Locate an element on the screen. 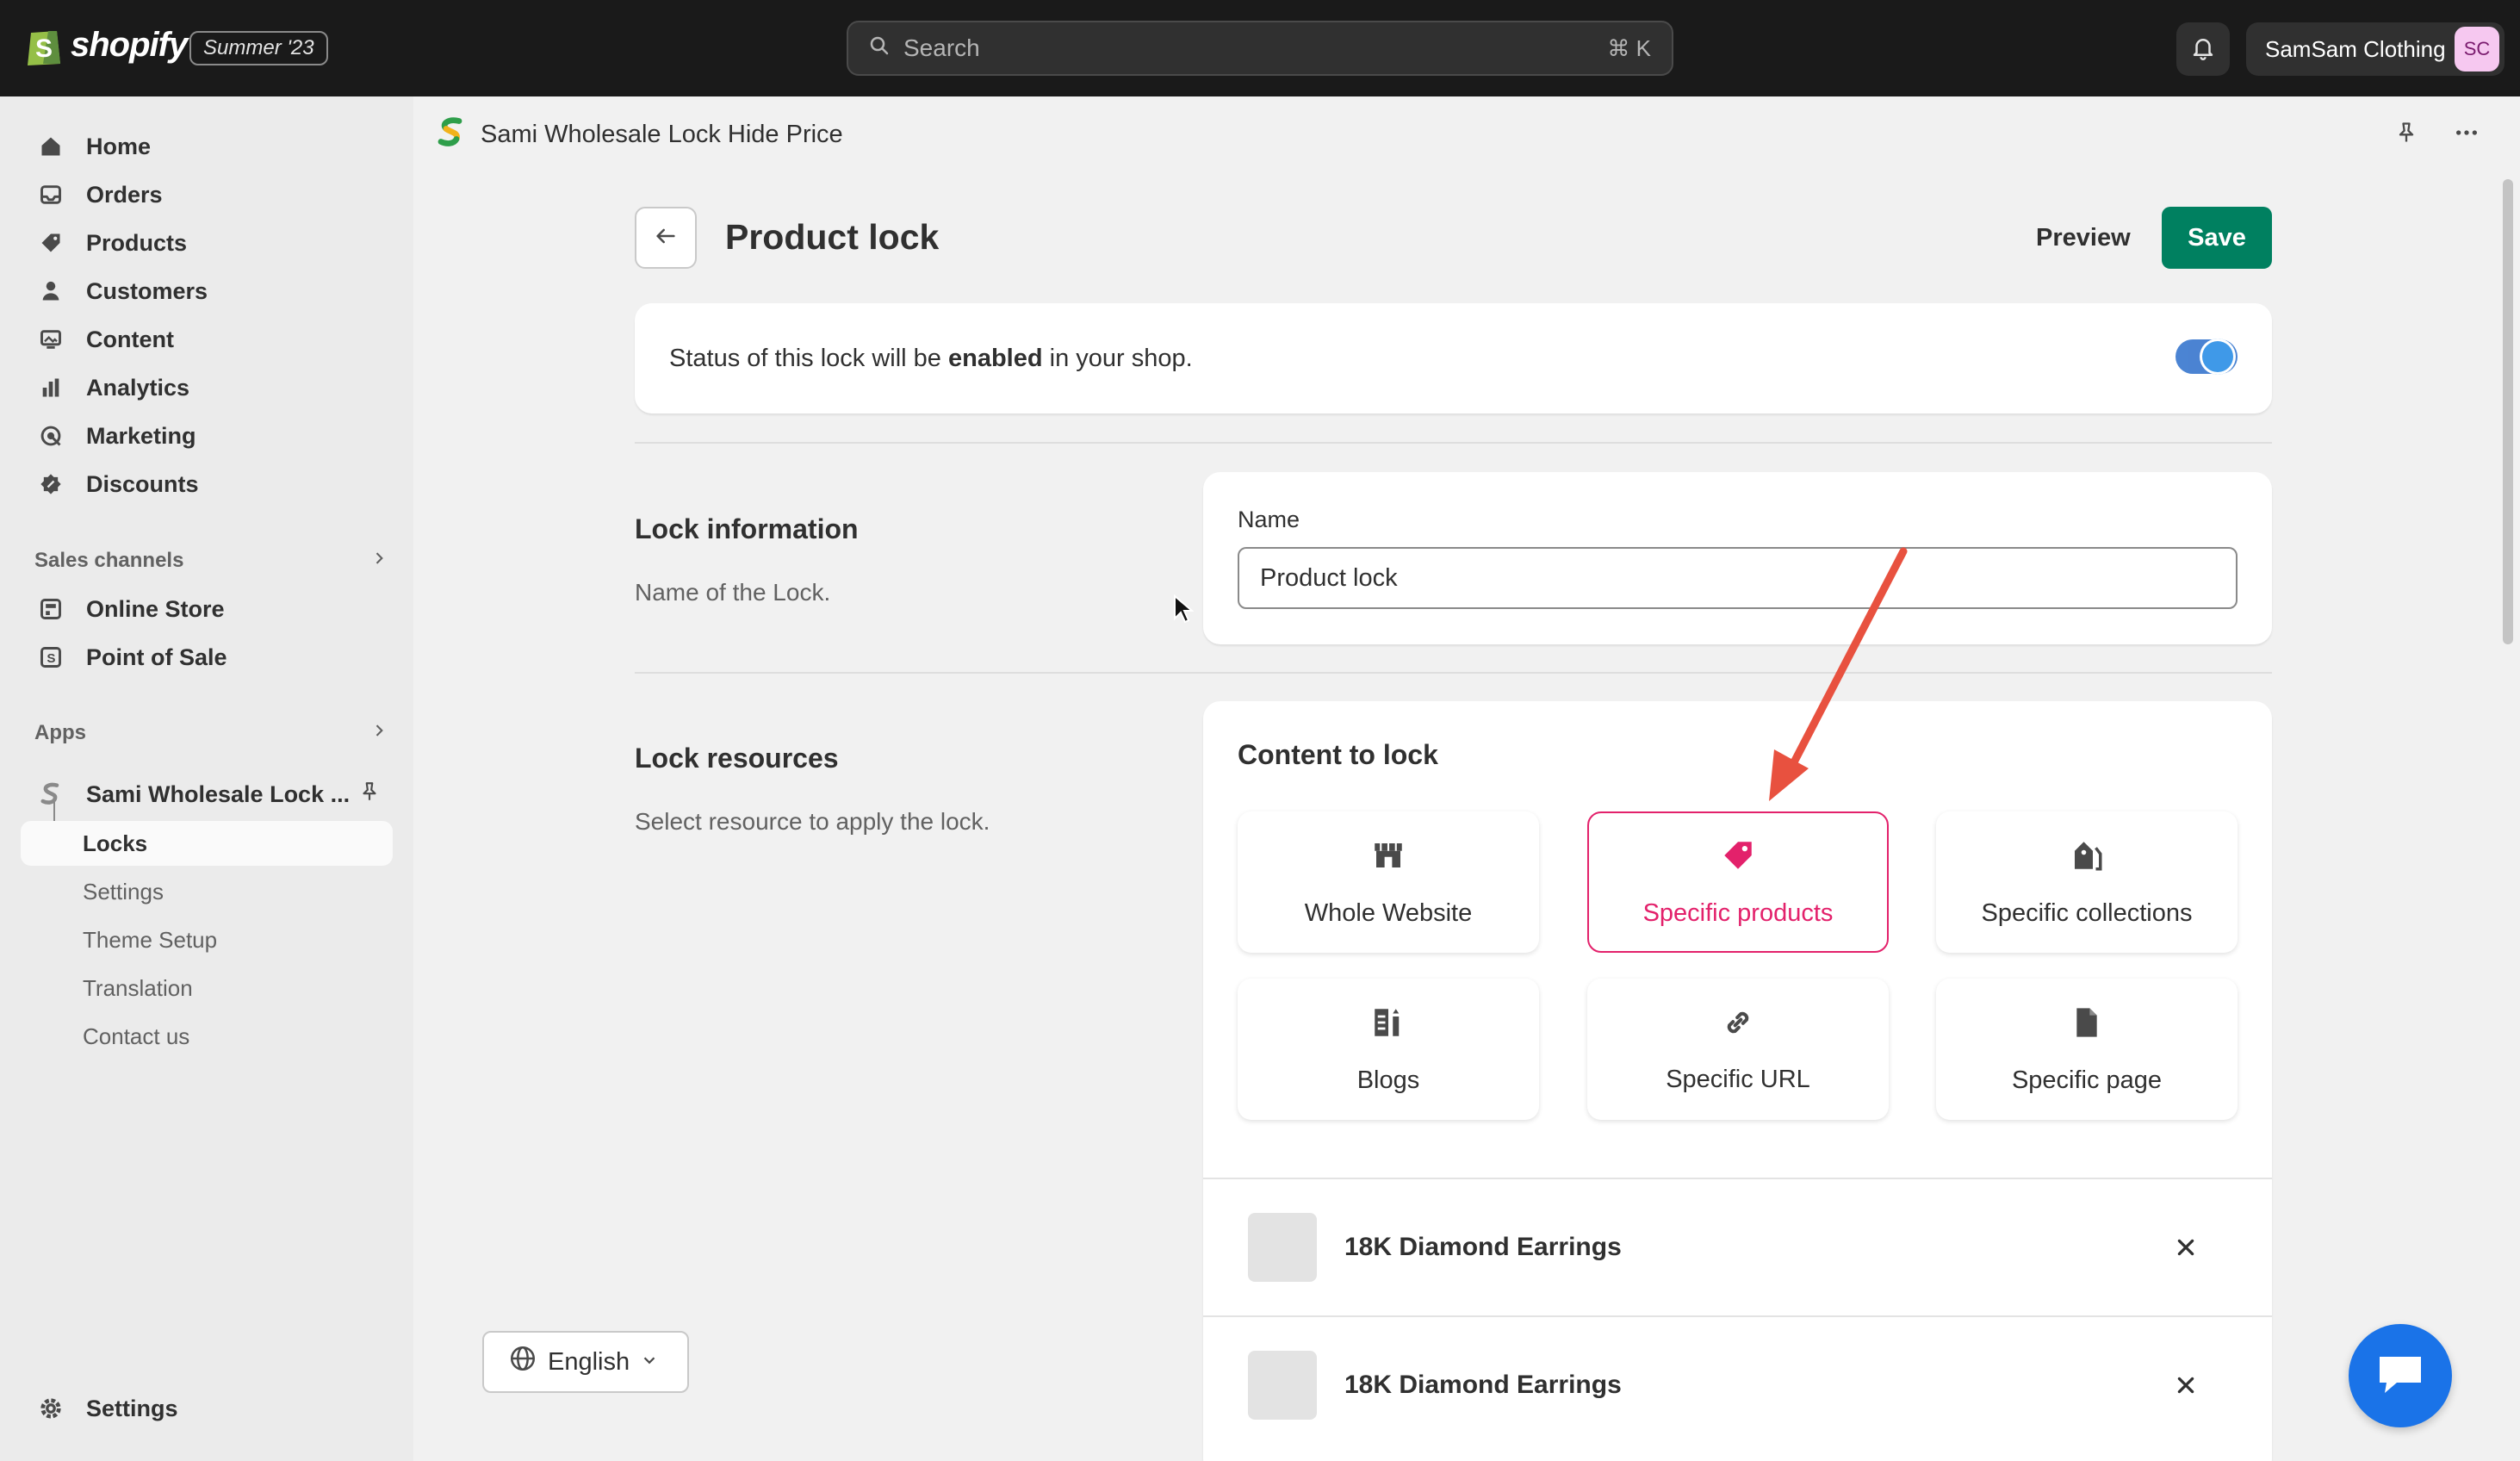 The image size is (2520, 1461). page-icon is located at coordinates (2087, 1026).